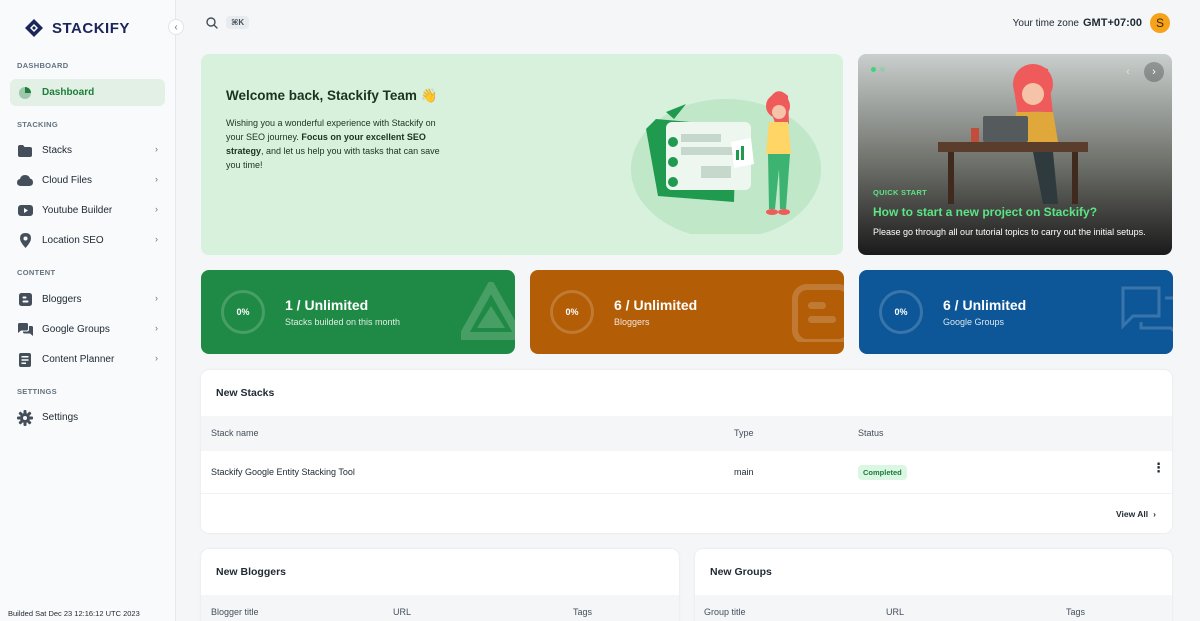  What do you see at coordinates (440, 585) in the screenshot?
I see `new-bloggers-panel: New Bloggers Blogger title URL Tags` at bounding box center [440, 585].